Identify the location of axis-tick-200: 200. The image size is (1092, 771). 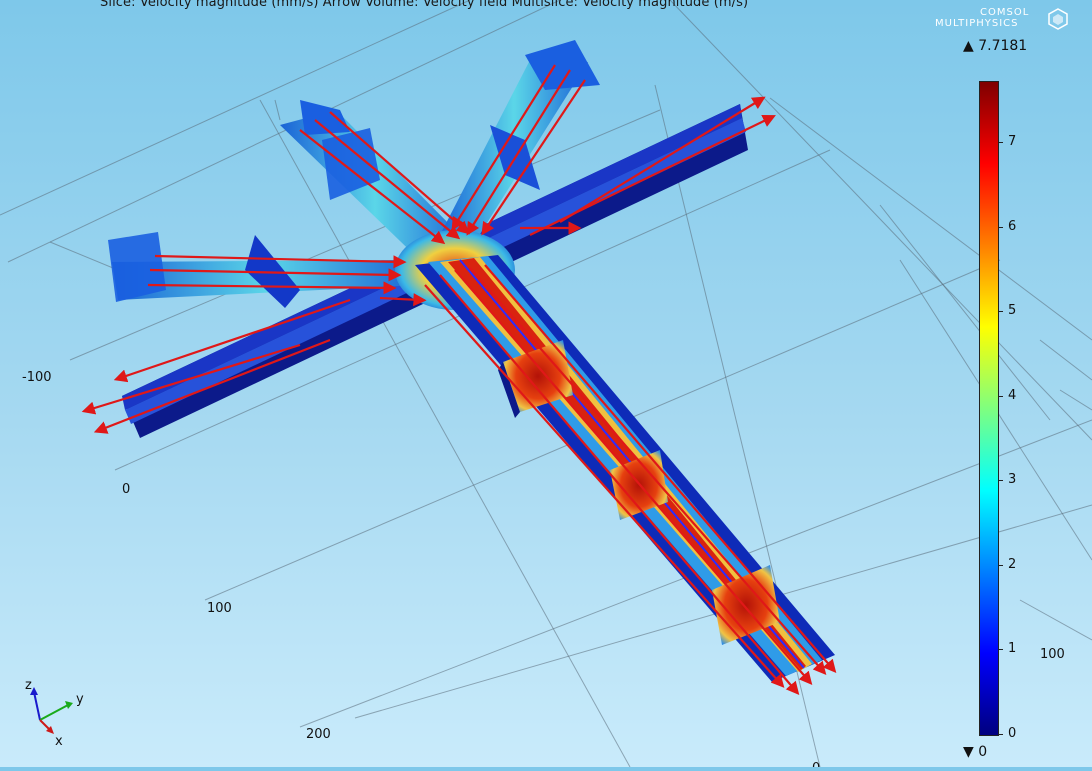
(318, 734).